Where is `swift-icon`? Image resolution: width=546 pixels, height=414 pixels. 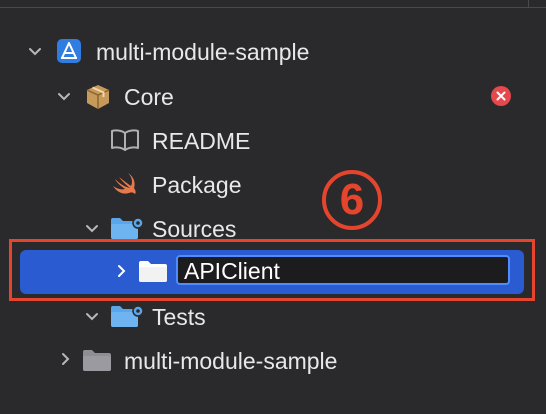 swift-icon is located at coordinates (125, 186).